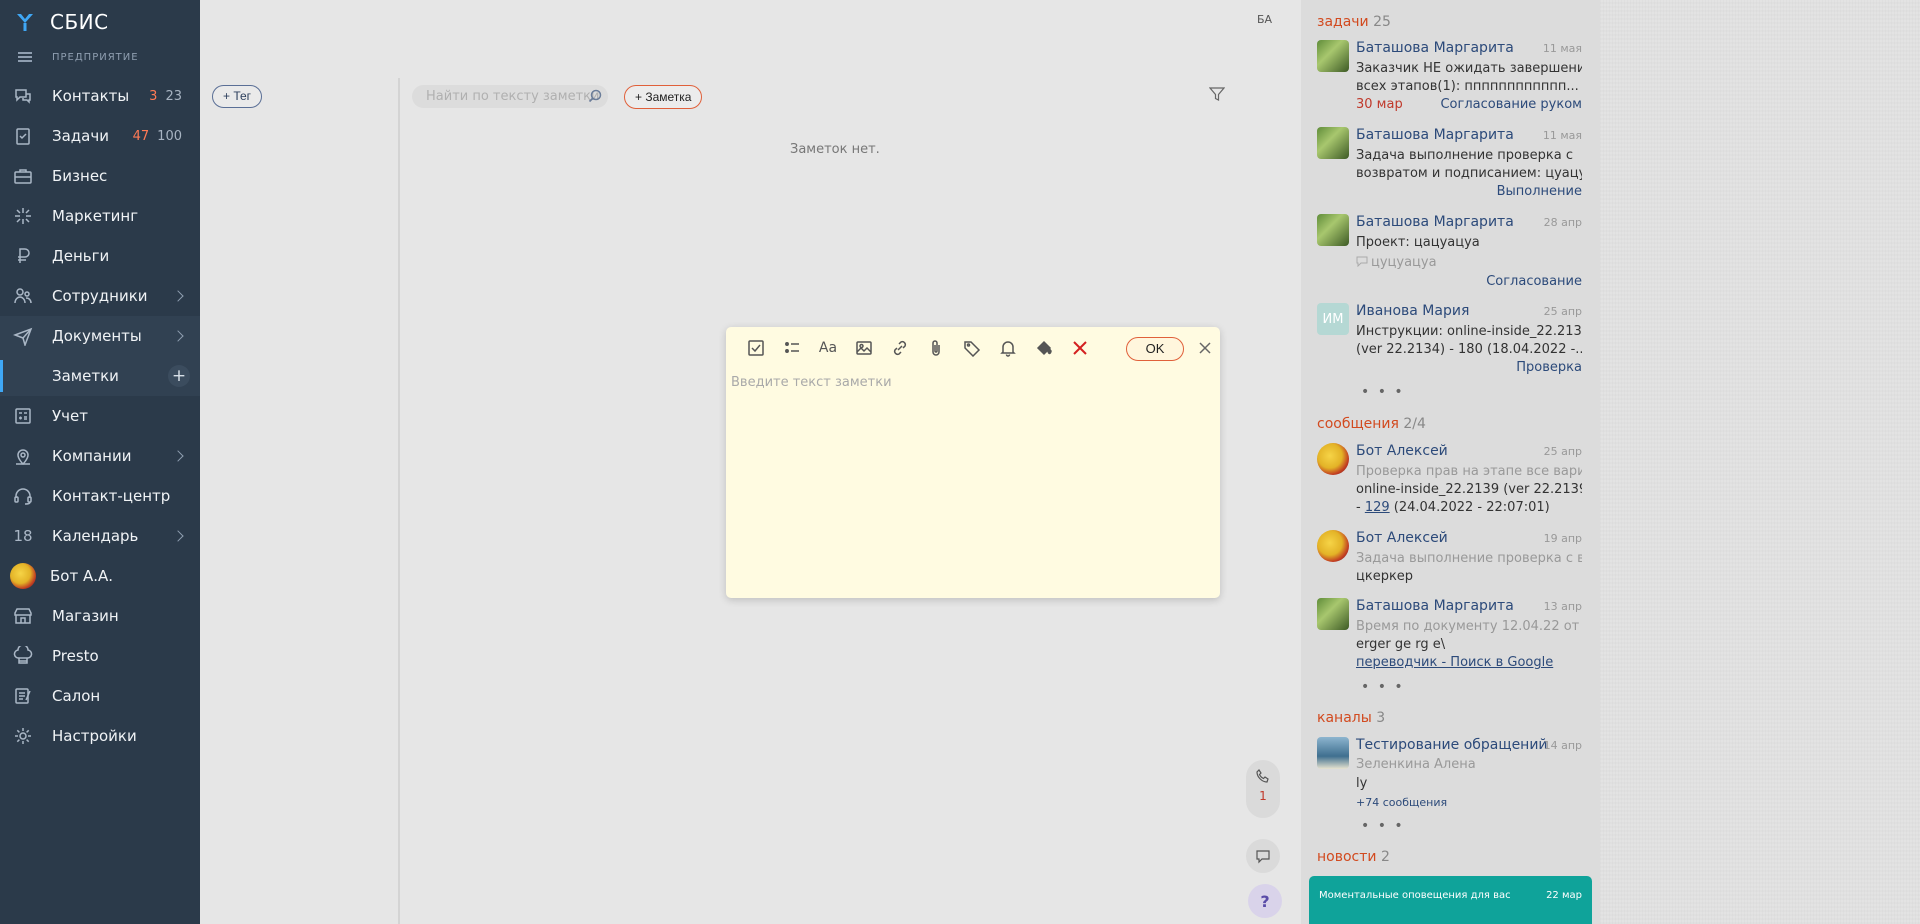 The image size is (1920, 924). Describe the element at coordinates (23, 696) in the screenshot. I see `notepad-icon` at that location.